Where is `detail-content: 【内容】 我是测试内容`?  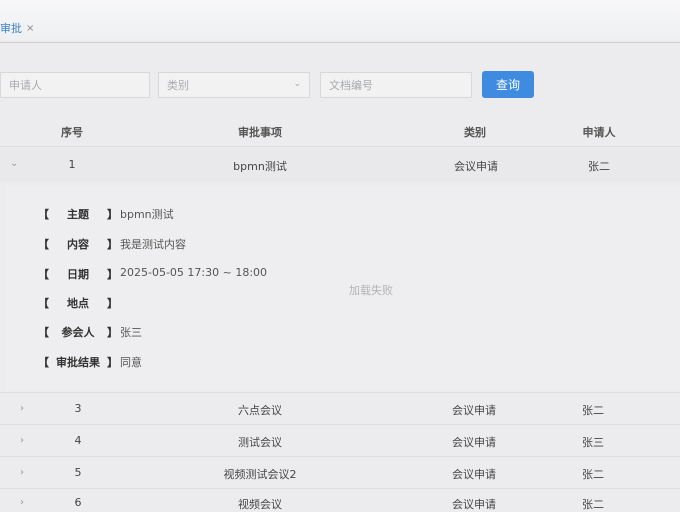
detail-content: 【内容】 我是测试内容 is located at coordinates (112, 244).